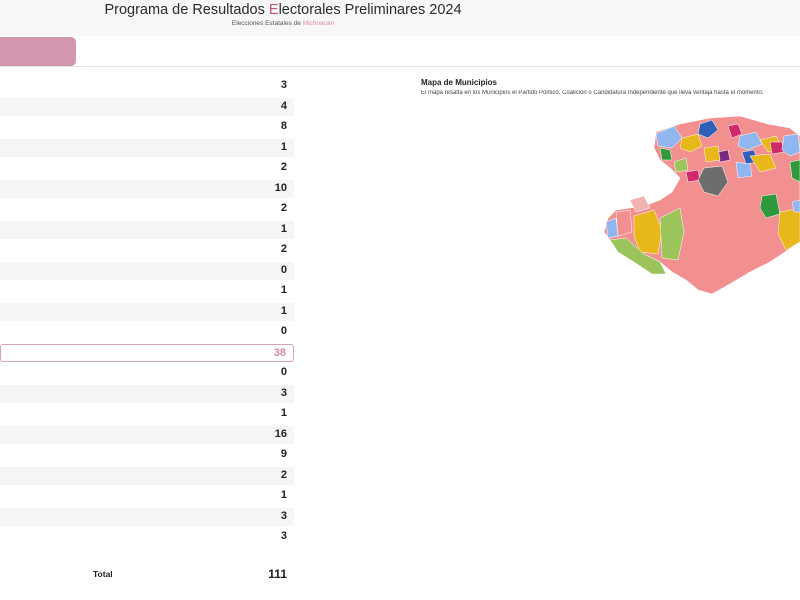 Image resolution: width=800 pixels, height=600 pixels. What do you see at coordinates (147, 352) in the screenshot?
I see `table-row: 38` at bounding box center [147, 352].